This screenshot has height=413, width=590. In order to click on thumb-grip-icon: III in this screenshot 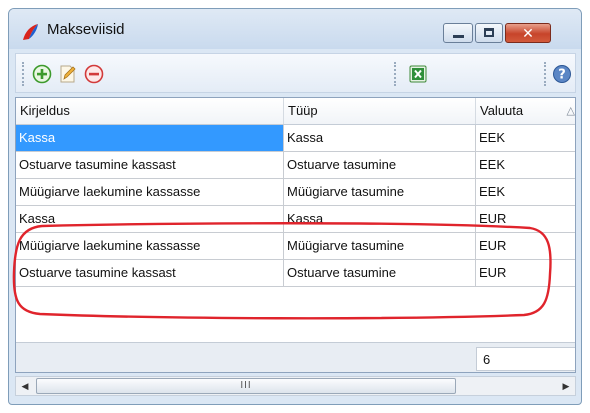, I will do `click(246, 385)`.